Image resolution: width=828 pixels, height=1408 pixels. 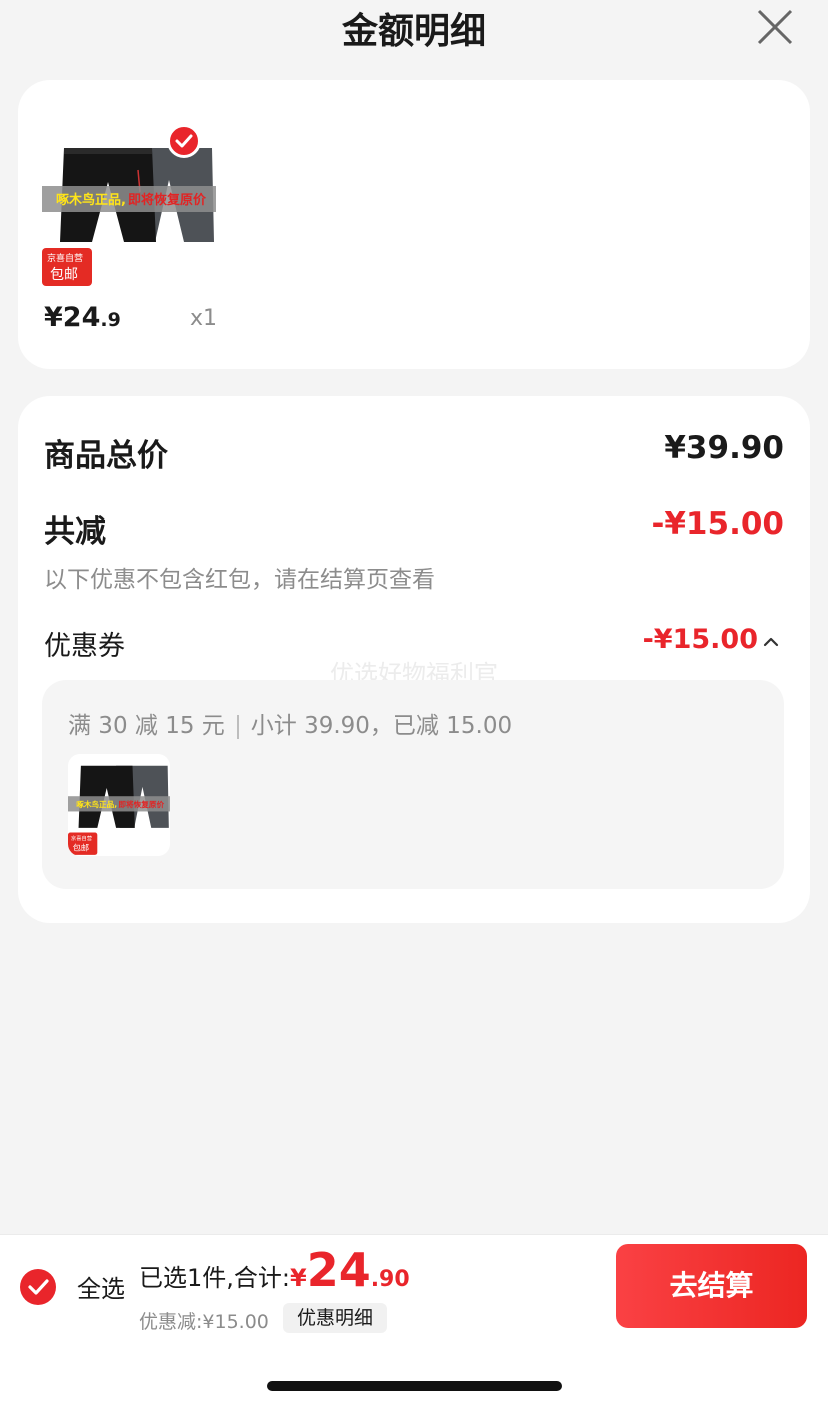 I want to click on checkout-button: 去结算, so click(x=711, y=1286).